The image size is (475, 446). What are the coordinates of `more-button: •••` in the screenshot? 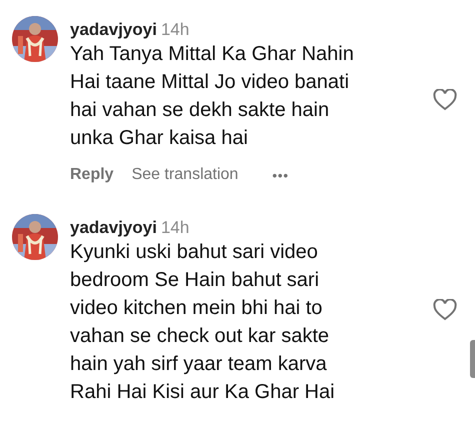 It's located at (280, 175).